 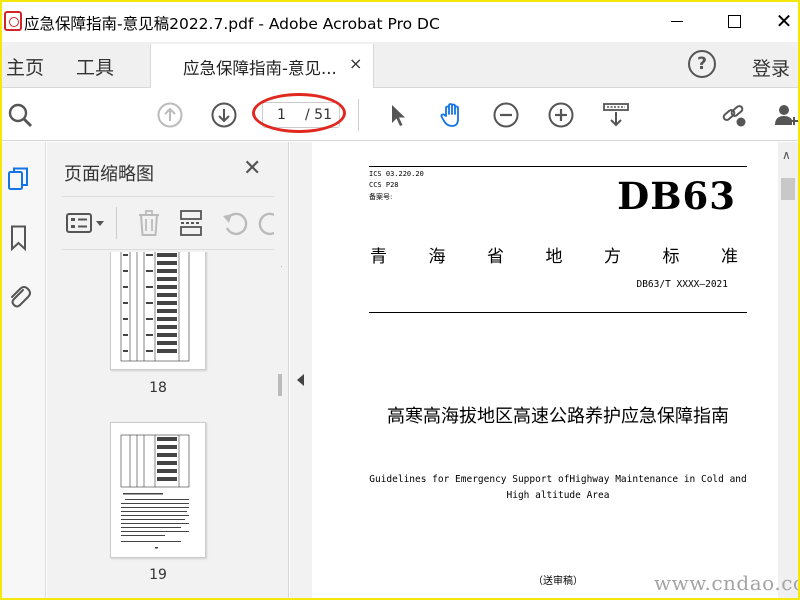 I want to click on ics-code: ICS 03.220.20, so click(x=396, y=174).